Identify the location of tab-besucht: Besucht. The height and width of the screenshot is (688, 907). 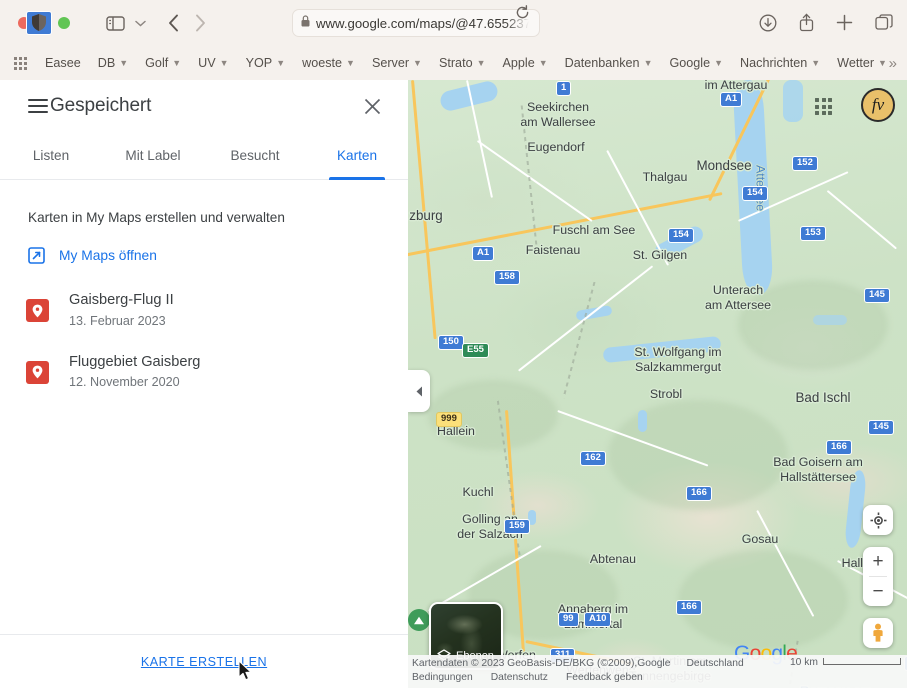
(255, 155).